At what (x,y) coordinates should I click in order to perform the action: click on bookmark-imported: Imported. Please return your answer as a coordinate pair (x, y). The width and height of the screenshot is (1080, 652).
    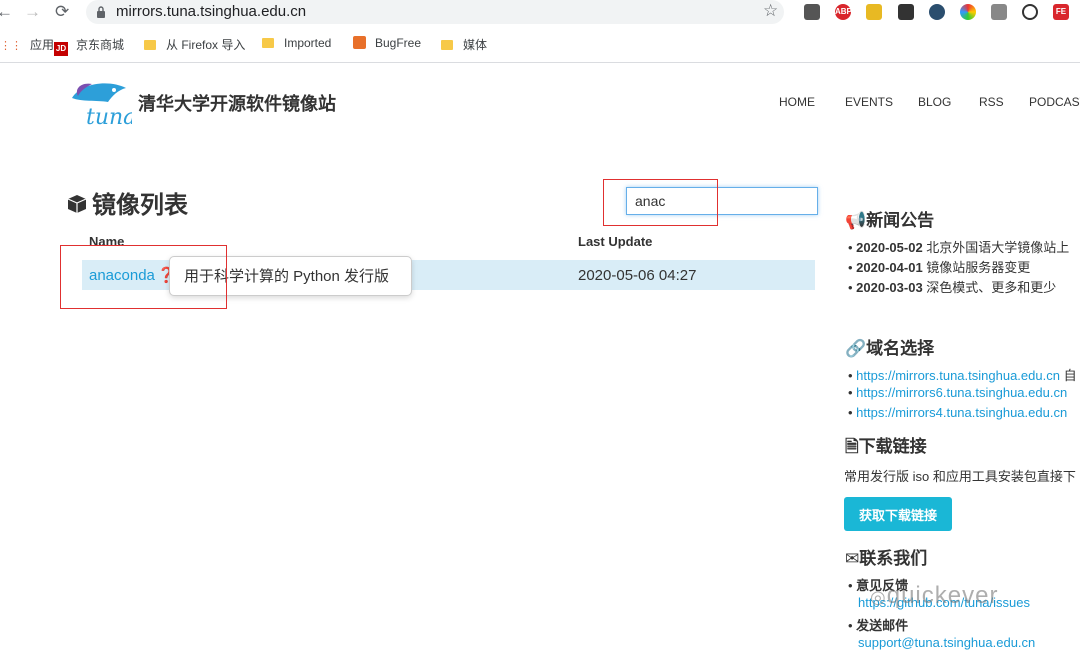
    Looking at the image, I should click on (296, 43).